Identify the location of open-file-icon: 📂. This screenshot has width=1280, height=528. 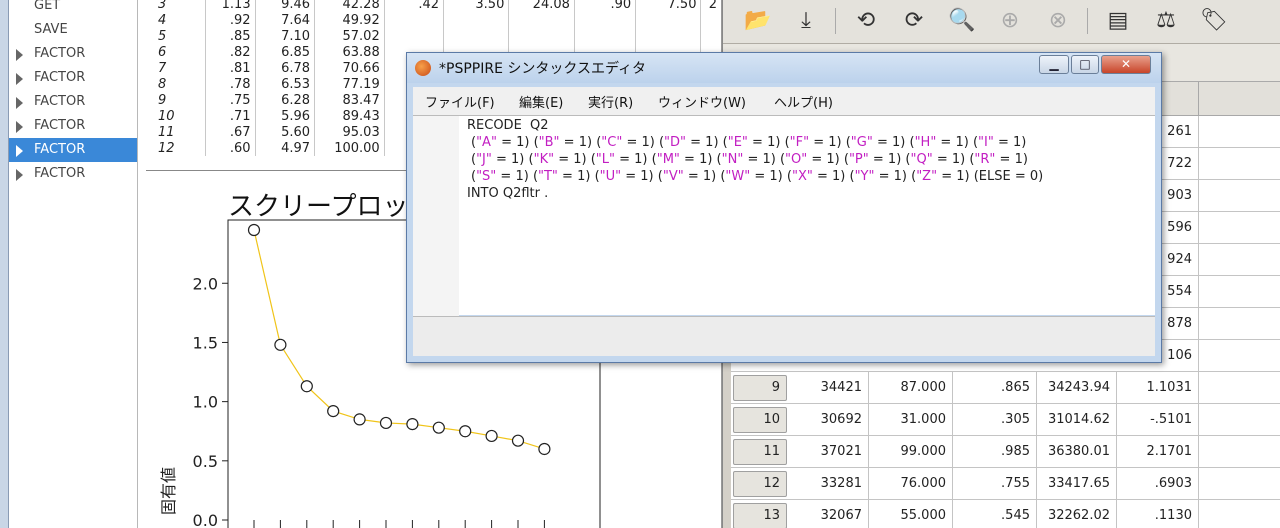
(758, 21).